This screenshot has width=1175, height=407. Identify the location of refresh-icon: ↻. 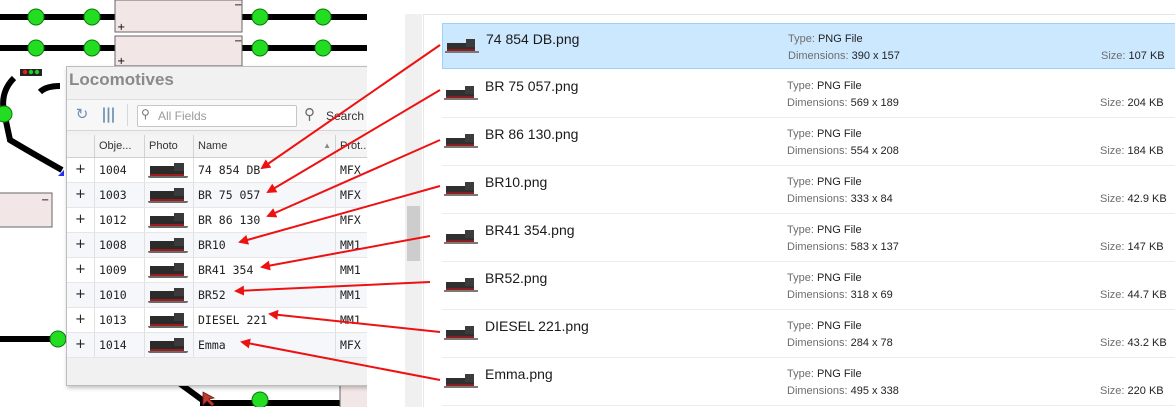
(82, 114).